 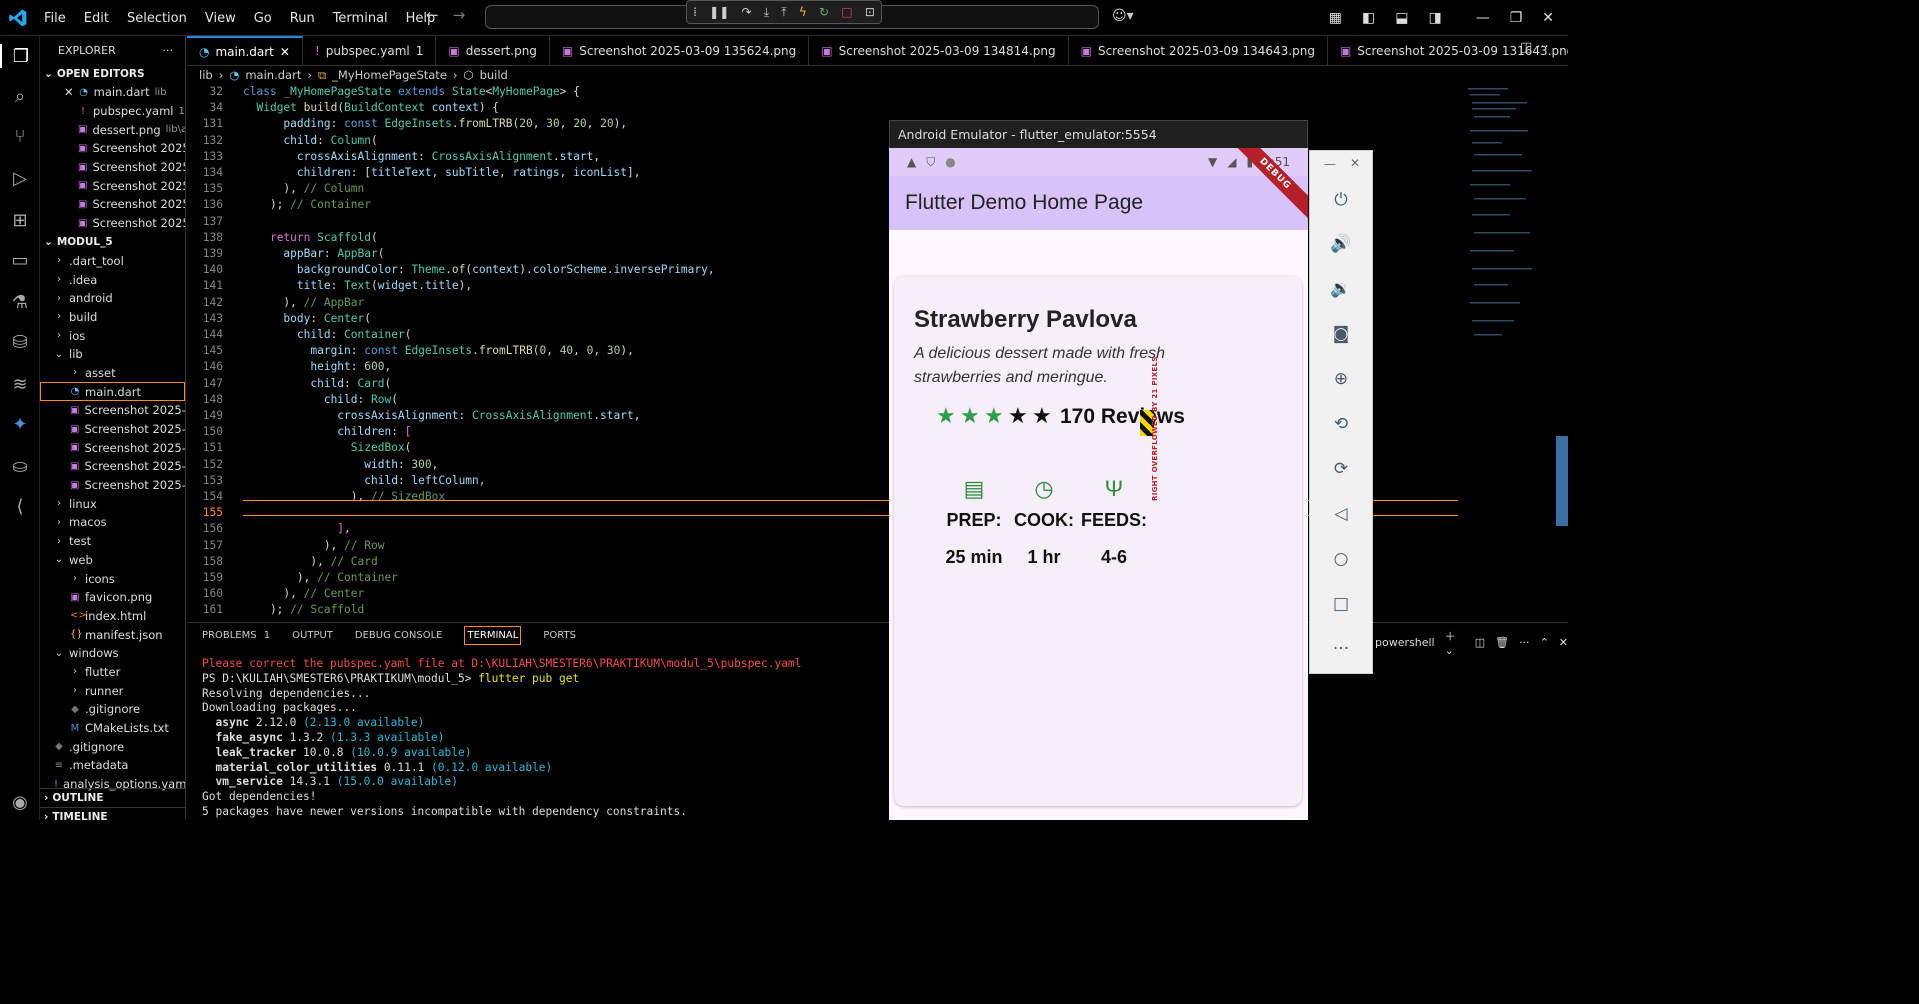 I want to click on breadcrumb-lib: lib, so click(x=206, y=75).